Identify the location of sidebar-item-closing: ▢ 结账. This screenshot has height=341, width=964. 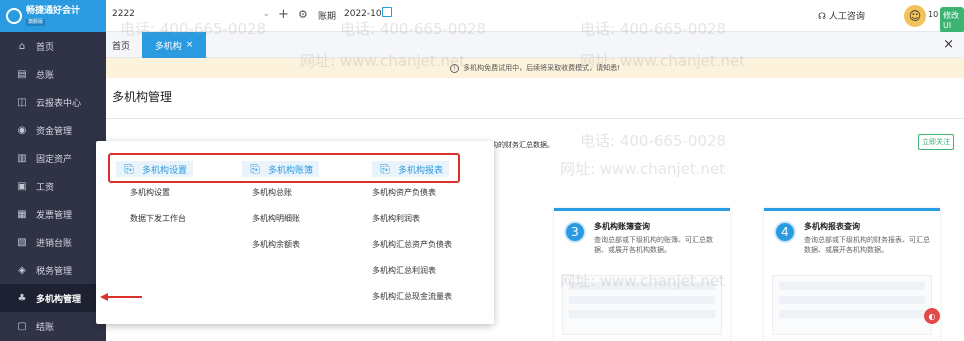
(53, 326).